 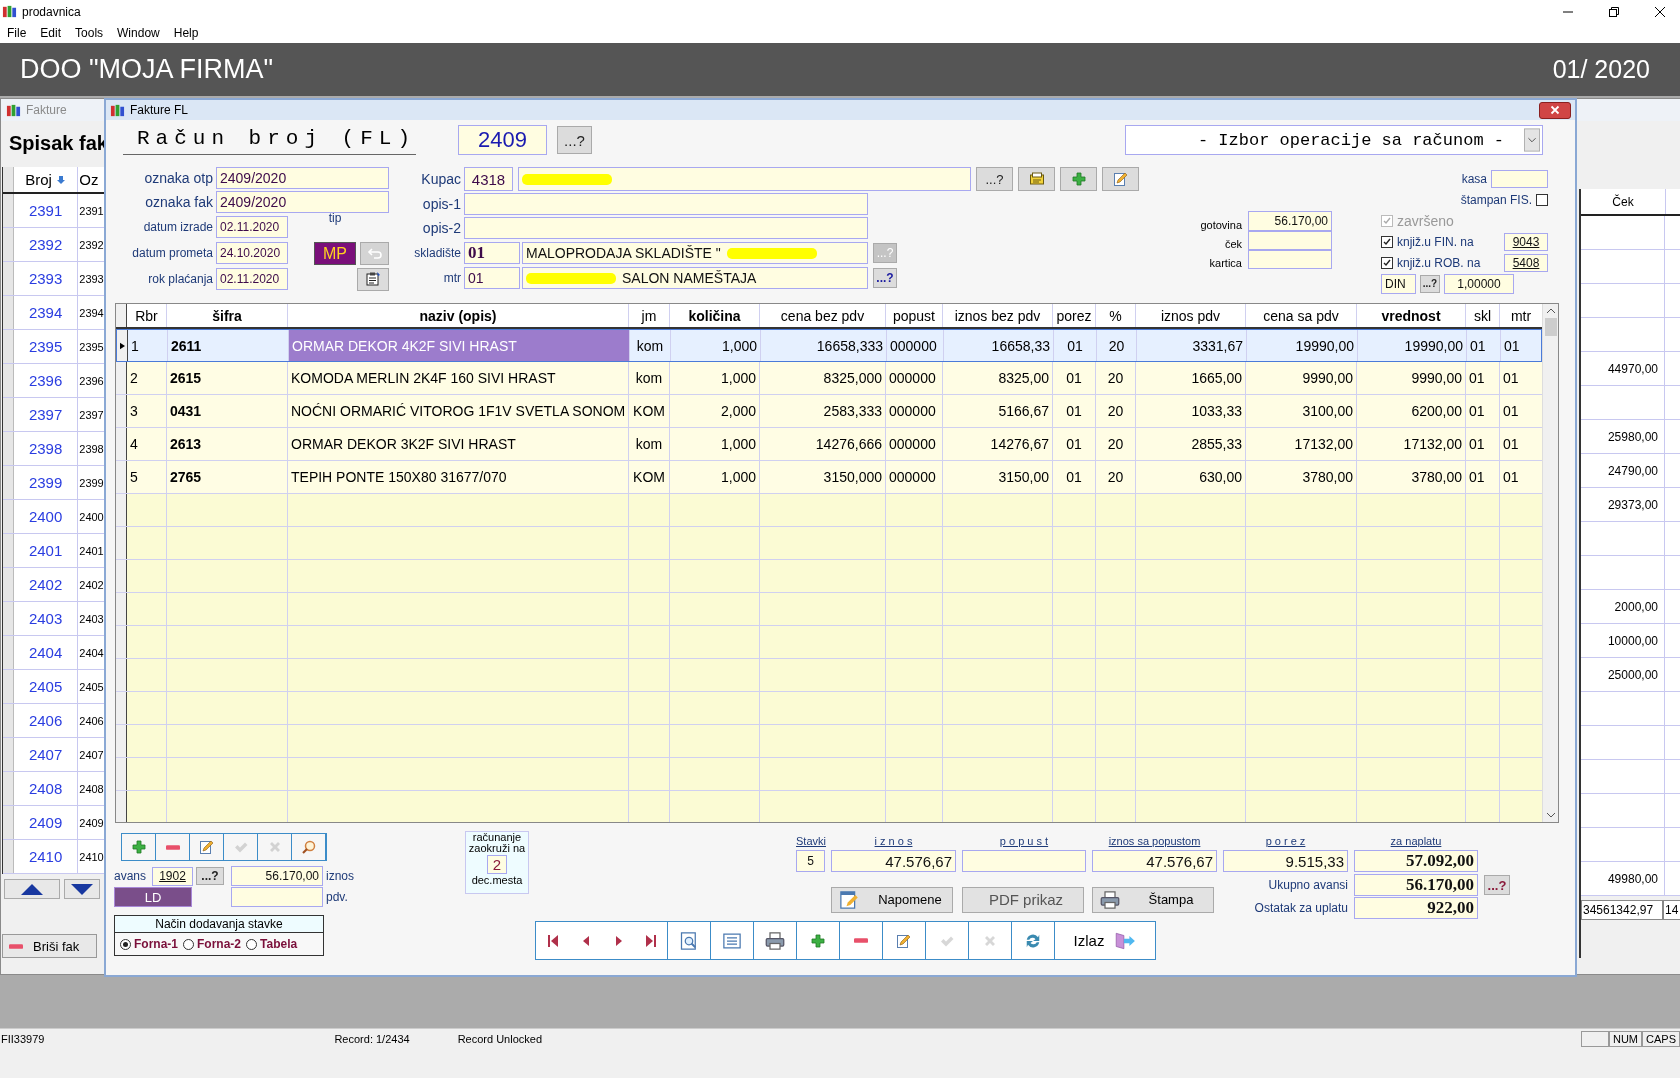 What do you see at coordinates (1116, 315) in the screenshot?
I see `column-header: %` at bounding box center [1116, 315].